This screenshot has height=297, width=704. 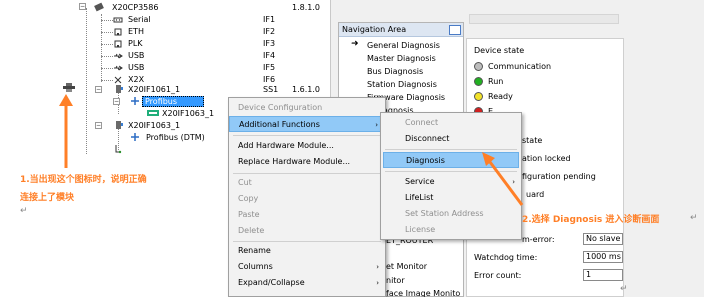 What do you see at coordinates (47, 198) in the screenshot?
I see `annotation-note-1b: 连接上了模块` at bounding box center [47, 198].